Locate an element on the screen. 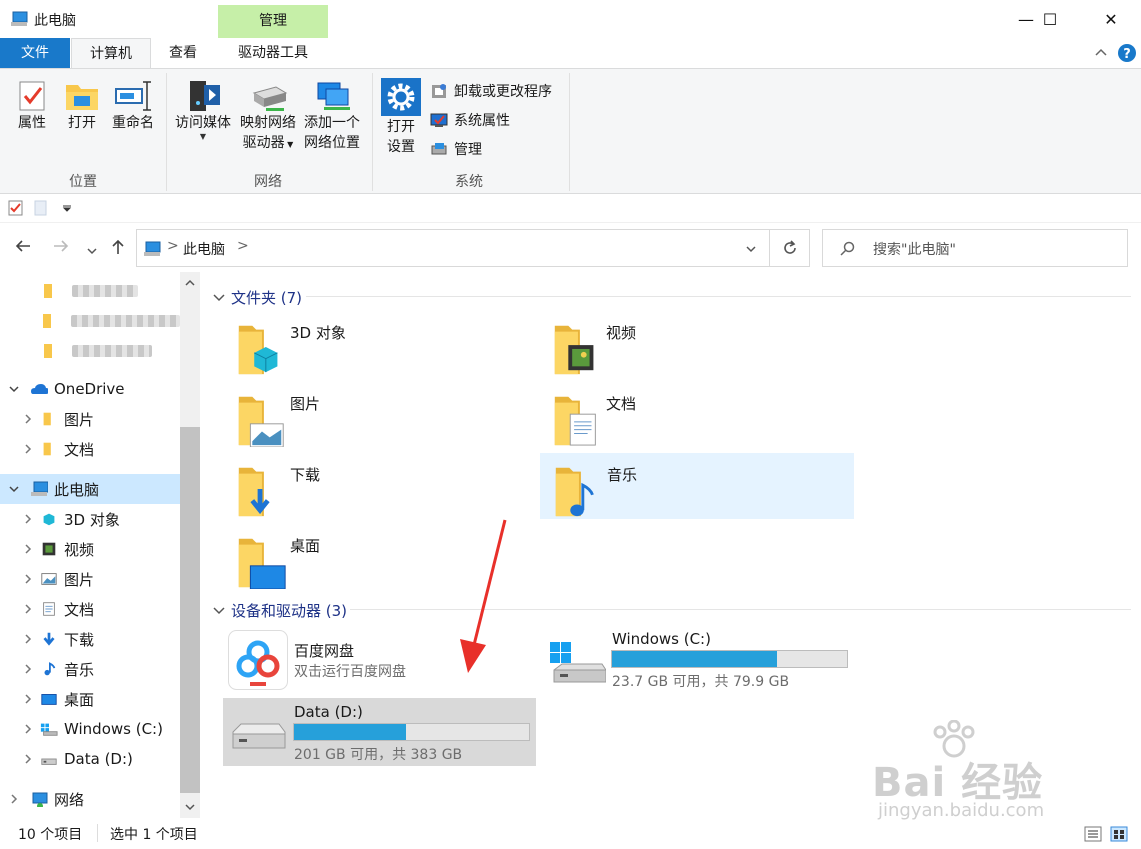 This screenshot has height=849, width=1141. open-settings-label-1: 打开 is located at coordinates (401, 127).